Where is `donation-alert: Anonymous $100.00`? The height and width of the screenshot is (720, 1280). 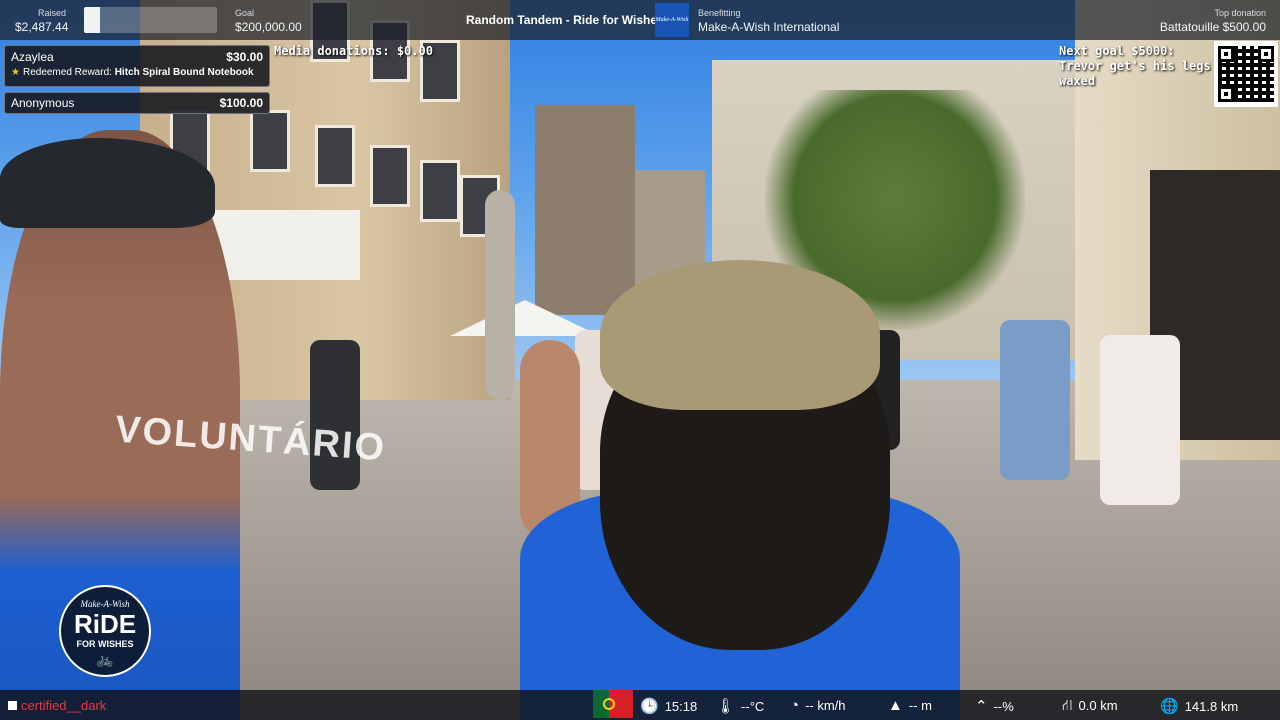 donation-alert: Anonymous $100.00 is located at coordinates (137, 103).